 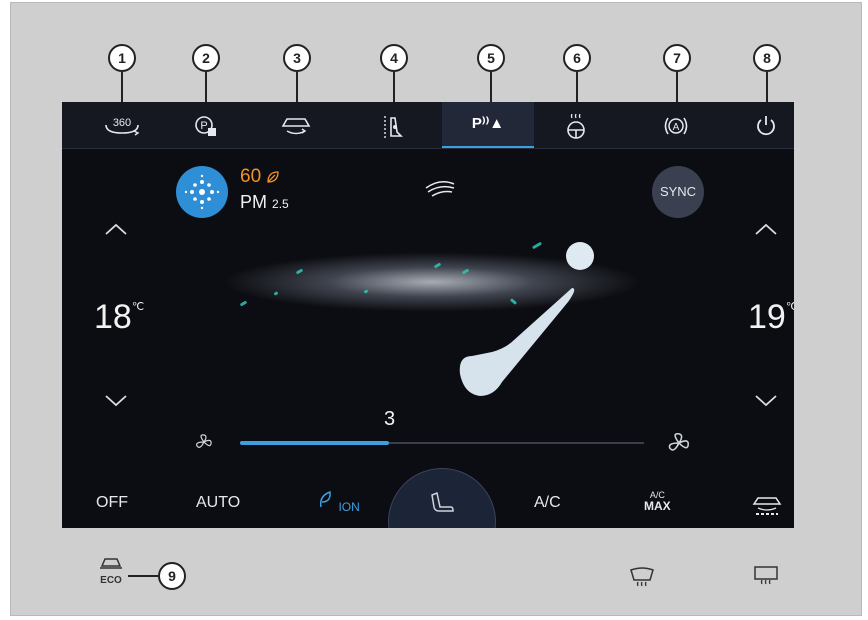 I want to click on tab-auto-park: P, so click(x=205, y=125).